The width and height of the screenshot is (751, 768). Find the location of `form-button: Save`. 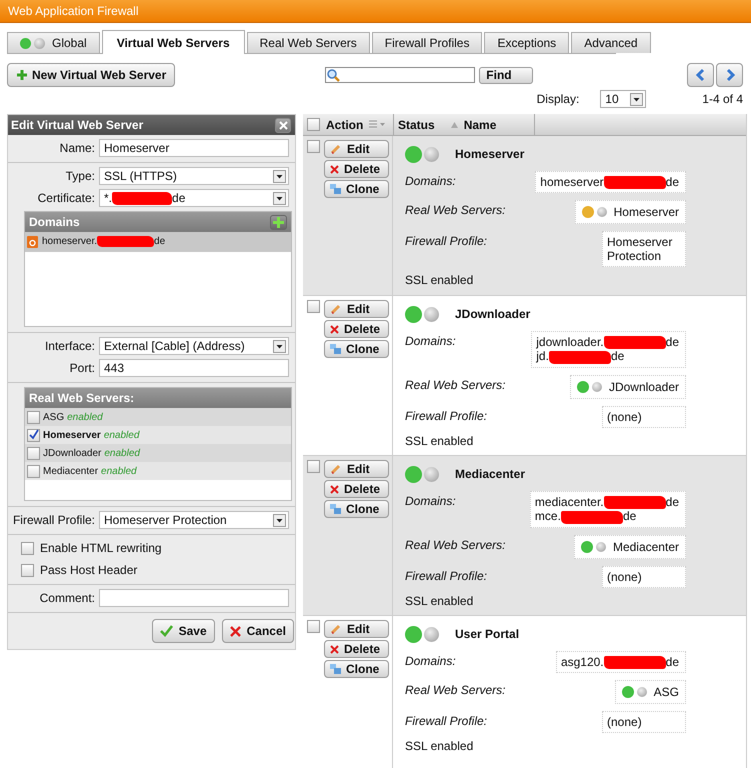

form-button: Save is located at coordinates (183, 631).